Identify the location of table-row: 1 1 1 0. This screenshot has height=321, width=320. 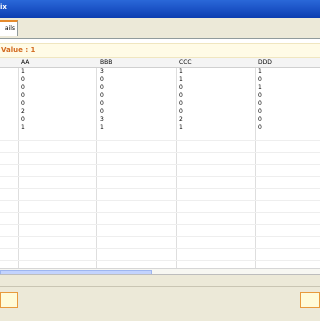
(160, 128).